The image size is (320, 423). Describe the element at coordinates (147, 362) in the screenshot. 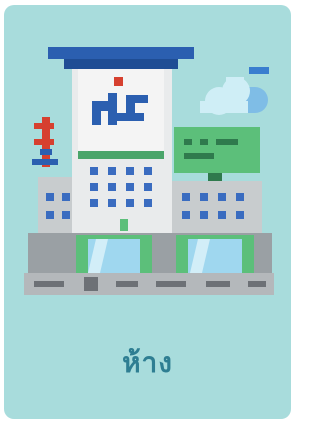

I see `card-word: ห้าง` at that location.